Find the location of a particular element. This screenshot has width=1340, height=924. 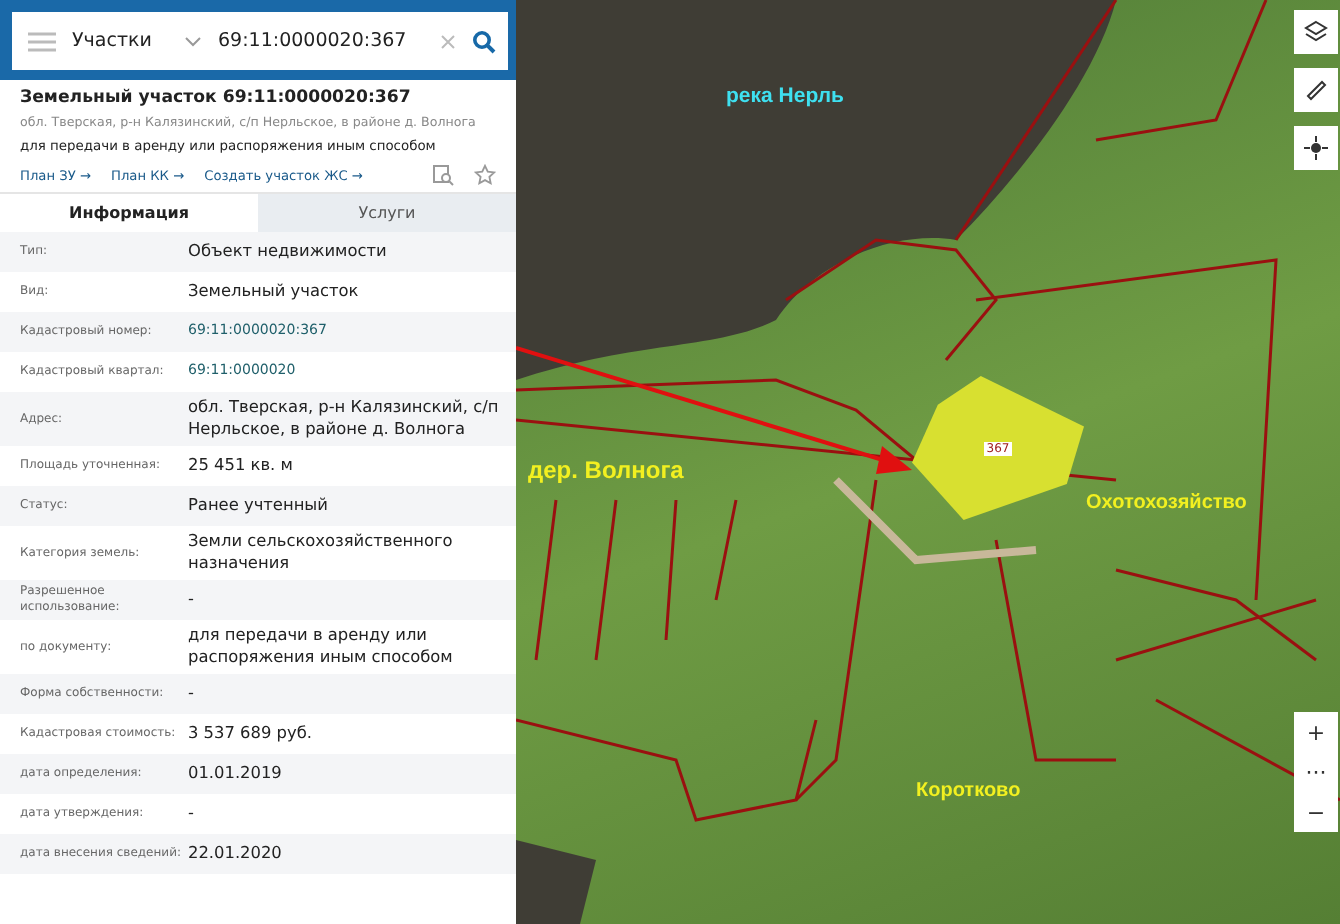

tab: Услуги is located at coordinates (387, 213).